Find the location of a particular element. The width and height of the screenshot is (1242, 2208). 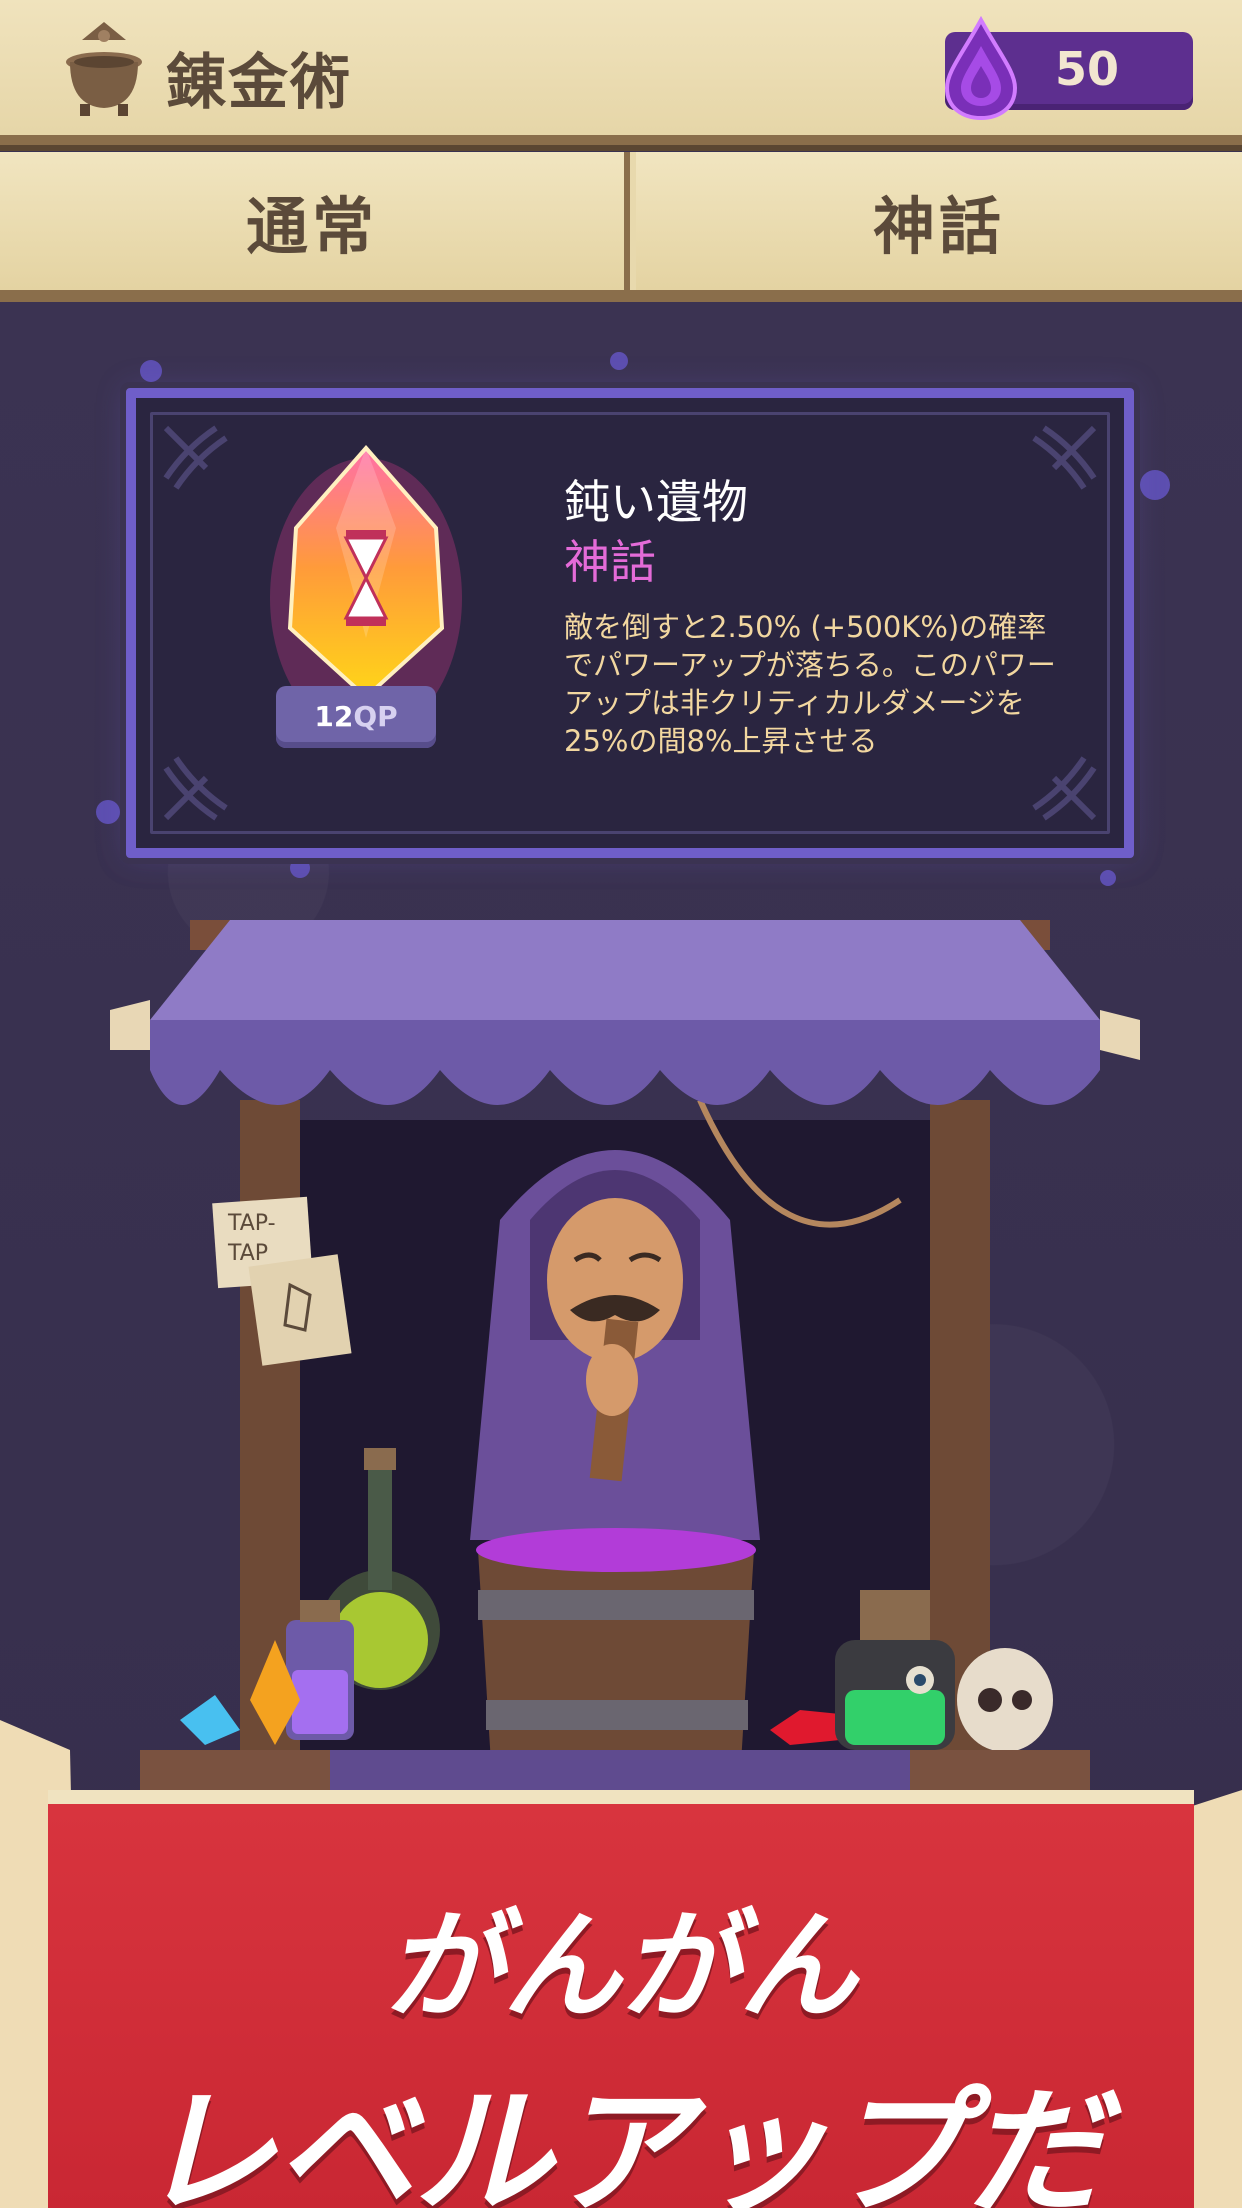

qp-badge: 12QP is located at coordinates (356, 717).